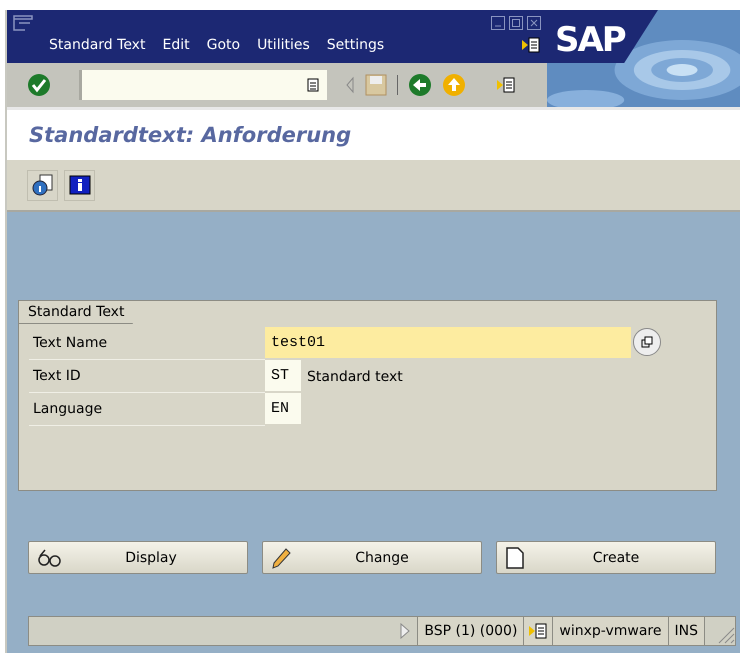  What do you see at coordinates (203, 85) in the screenshot?
I see `command-field` at bounding box center [203, 85].